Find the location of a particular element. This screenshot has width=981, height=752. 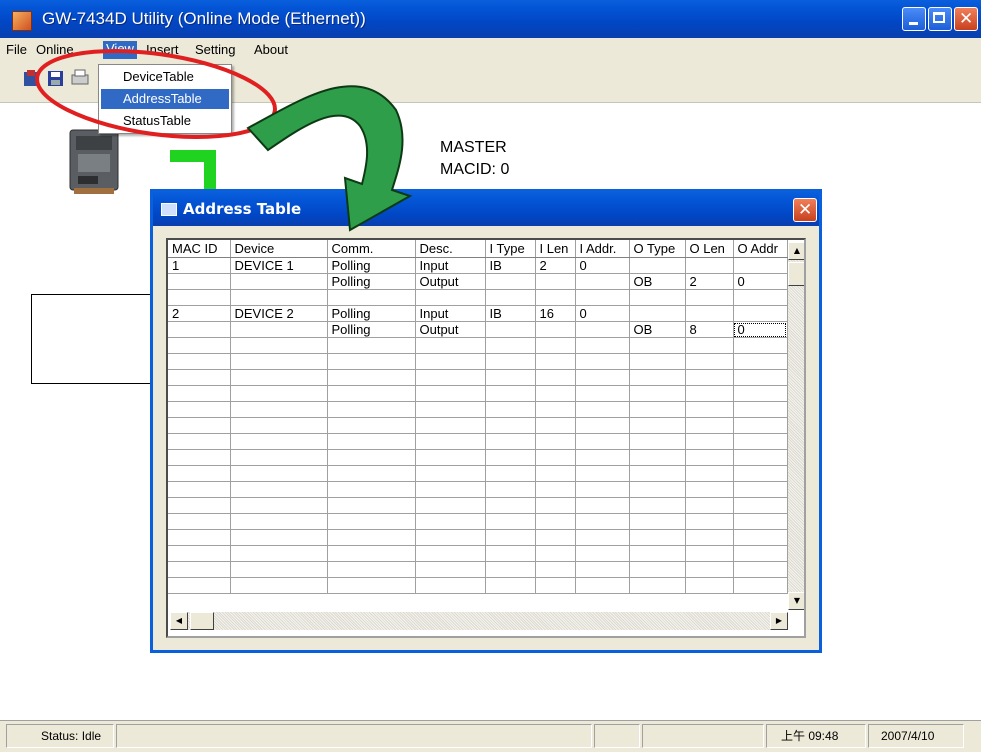

table-cell: 1 is located at coordinates (199, 265).